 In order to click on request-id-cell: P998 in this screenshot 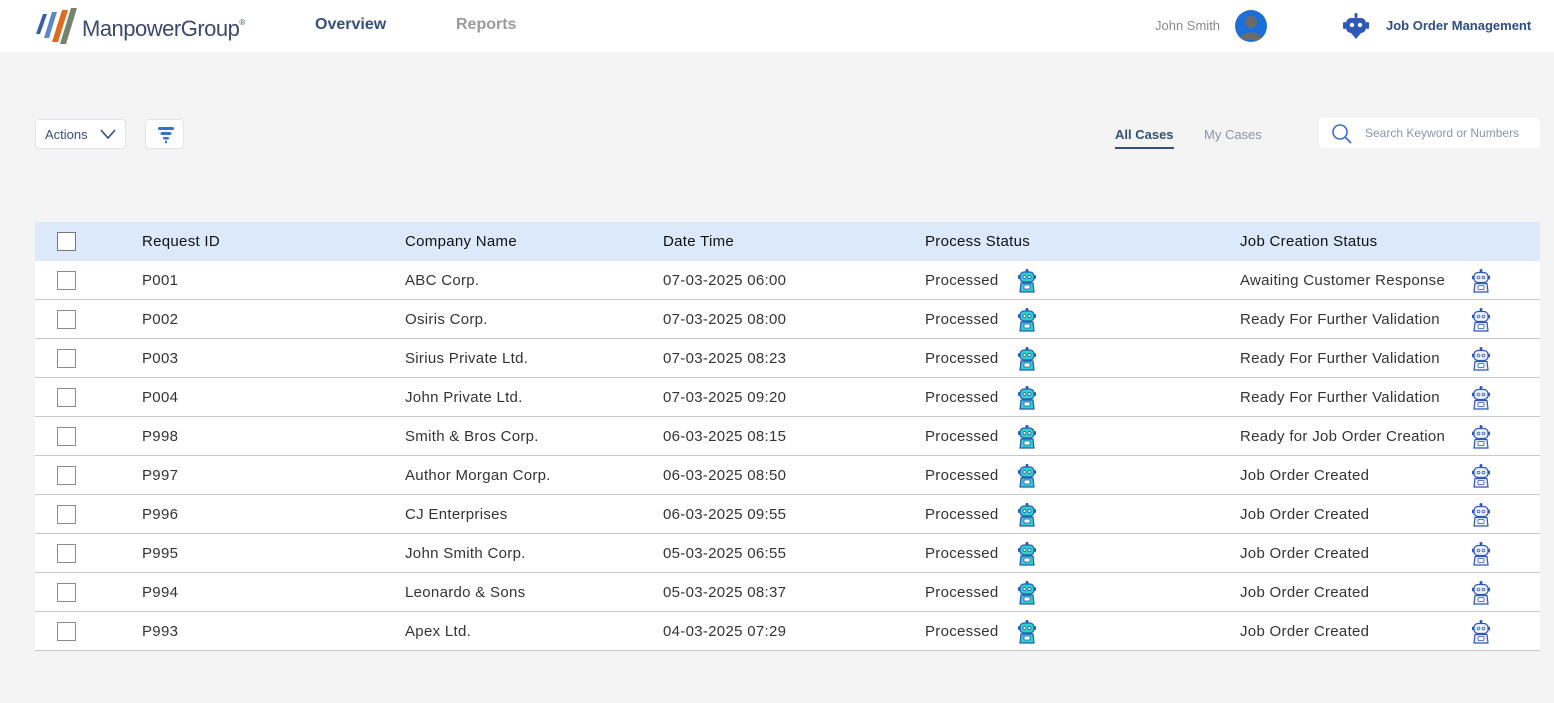, I will do `click(160, 436)`.